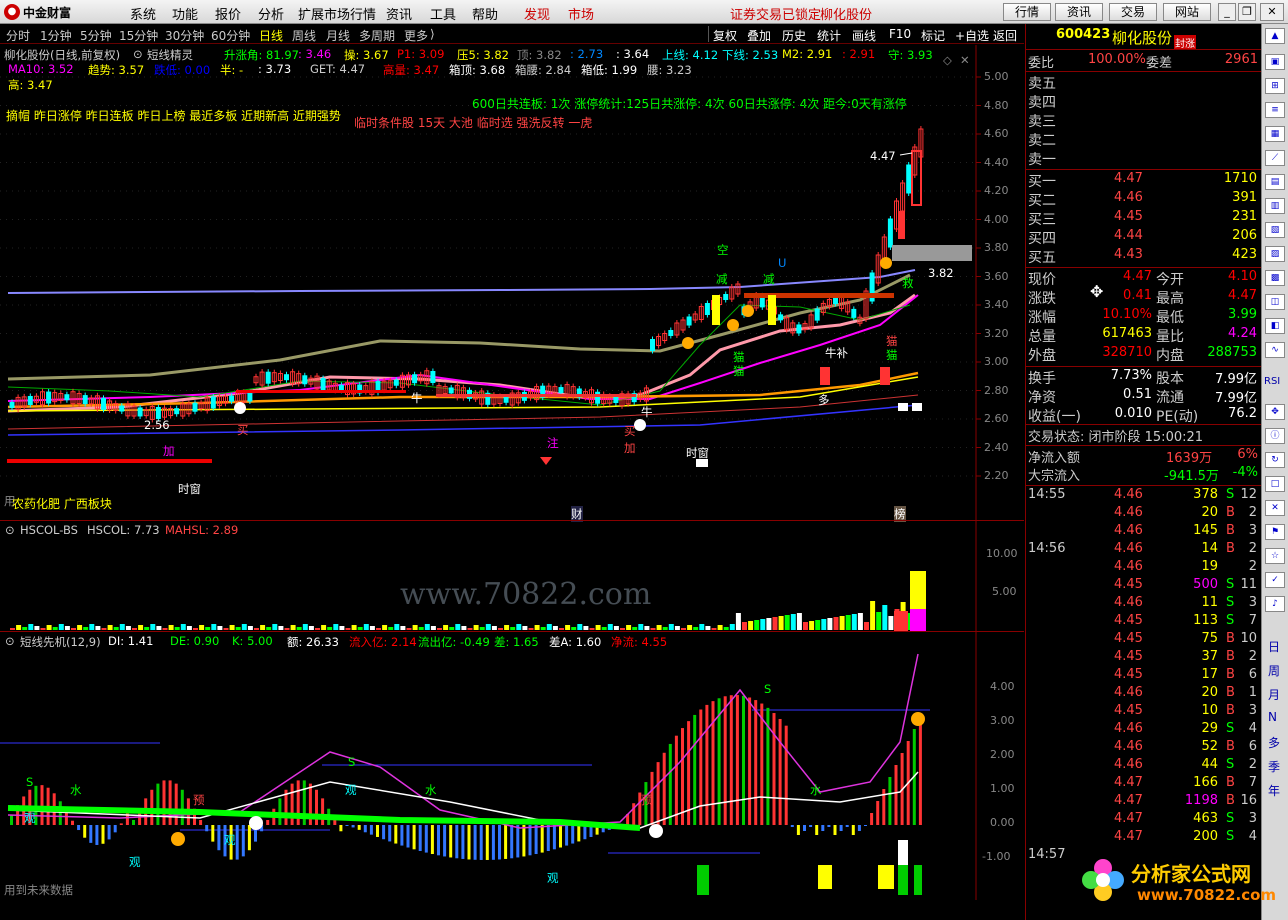  What do you see at coordinates (1274, 742) in the screenshot?
I see `sidebar-multi: 多` at bounding box center [1274, 742].